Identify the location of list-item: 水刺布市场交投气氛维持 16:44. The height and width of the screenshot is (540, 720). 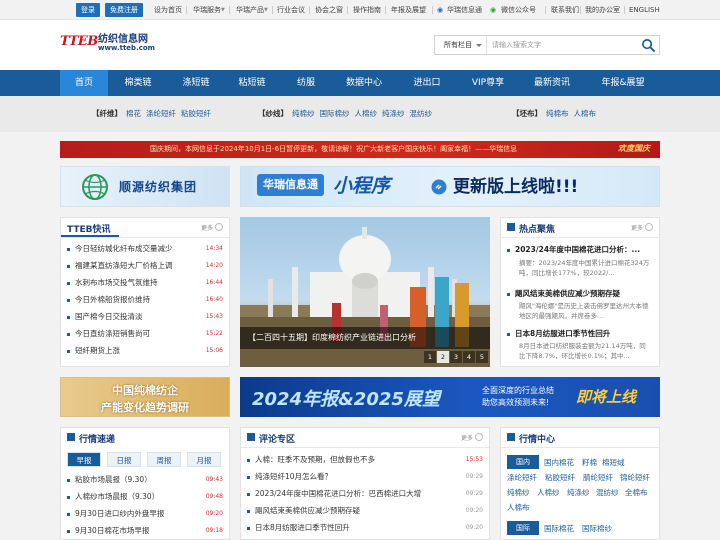
(145, 282).